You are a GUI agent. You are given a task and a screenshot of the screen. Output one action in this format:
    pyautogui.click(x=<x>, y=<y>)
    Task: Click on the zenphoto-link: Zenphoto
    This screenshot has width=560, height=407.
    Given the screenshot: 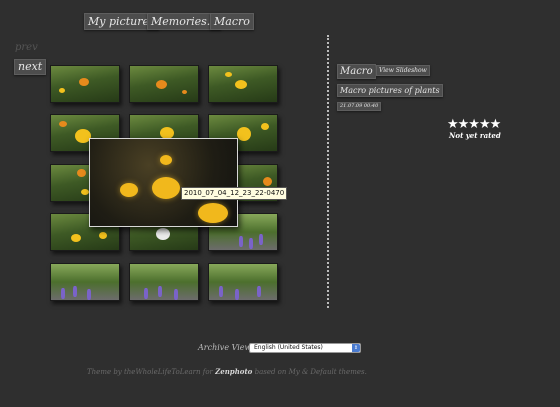 What is the action you would take?
    pyautogui.click(x=233, y=371)
    